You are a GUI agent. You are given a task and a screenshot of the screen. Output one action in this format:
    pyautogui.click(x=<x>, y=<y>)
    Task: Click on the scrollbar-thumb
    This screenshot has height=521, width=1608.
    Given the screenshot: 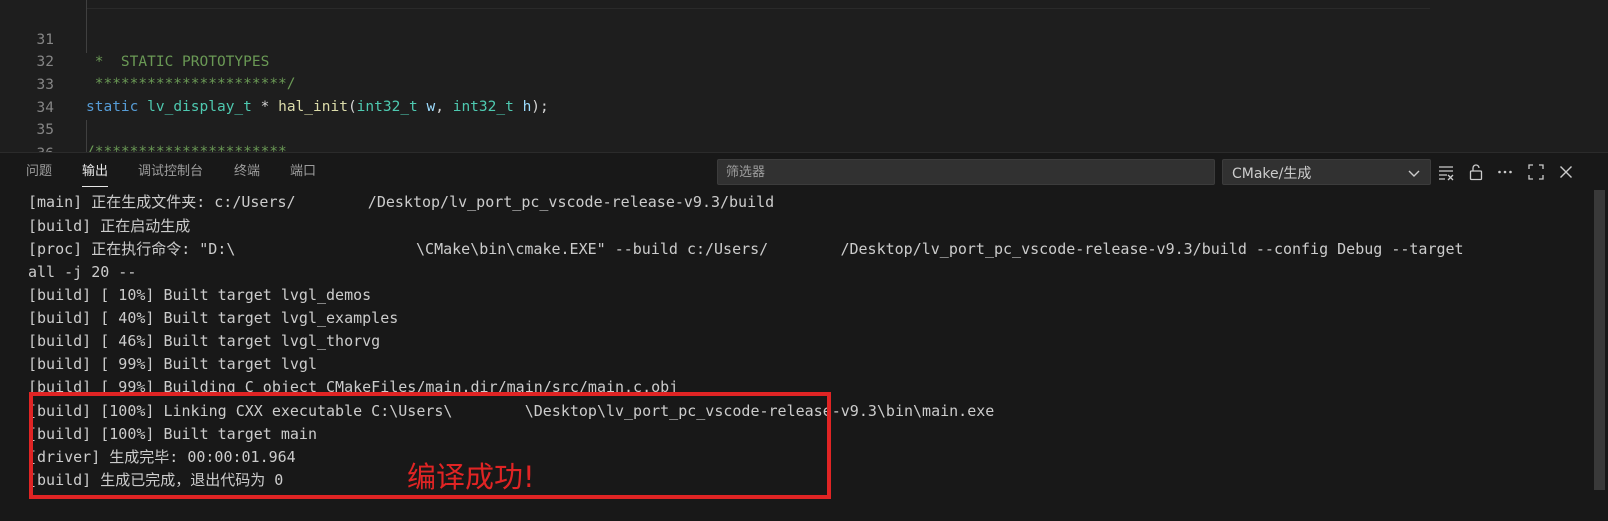 What is the action you would take?
    pyautogui.click(x=1599, y=340)
    